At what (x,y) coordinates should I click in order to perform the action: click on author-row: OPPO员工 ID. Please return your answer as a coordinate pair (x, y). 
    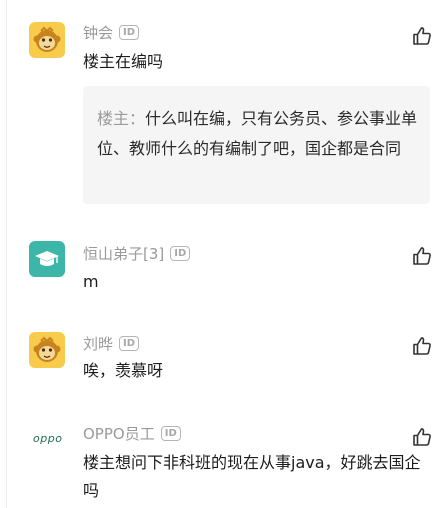
    Looking at the image, I should click on (132, 433).